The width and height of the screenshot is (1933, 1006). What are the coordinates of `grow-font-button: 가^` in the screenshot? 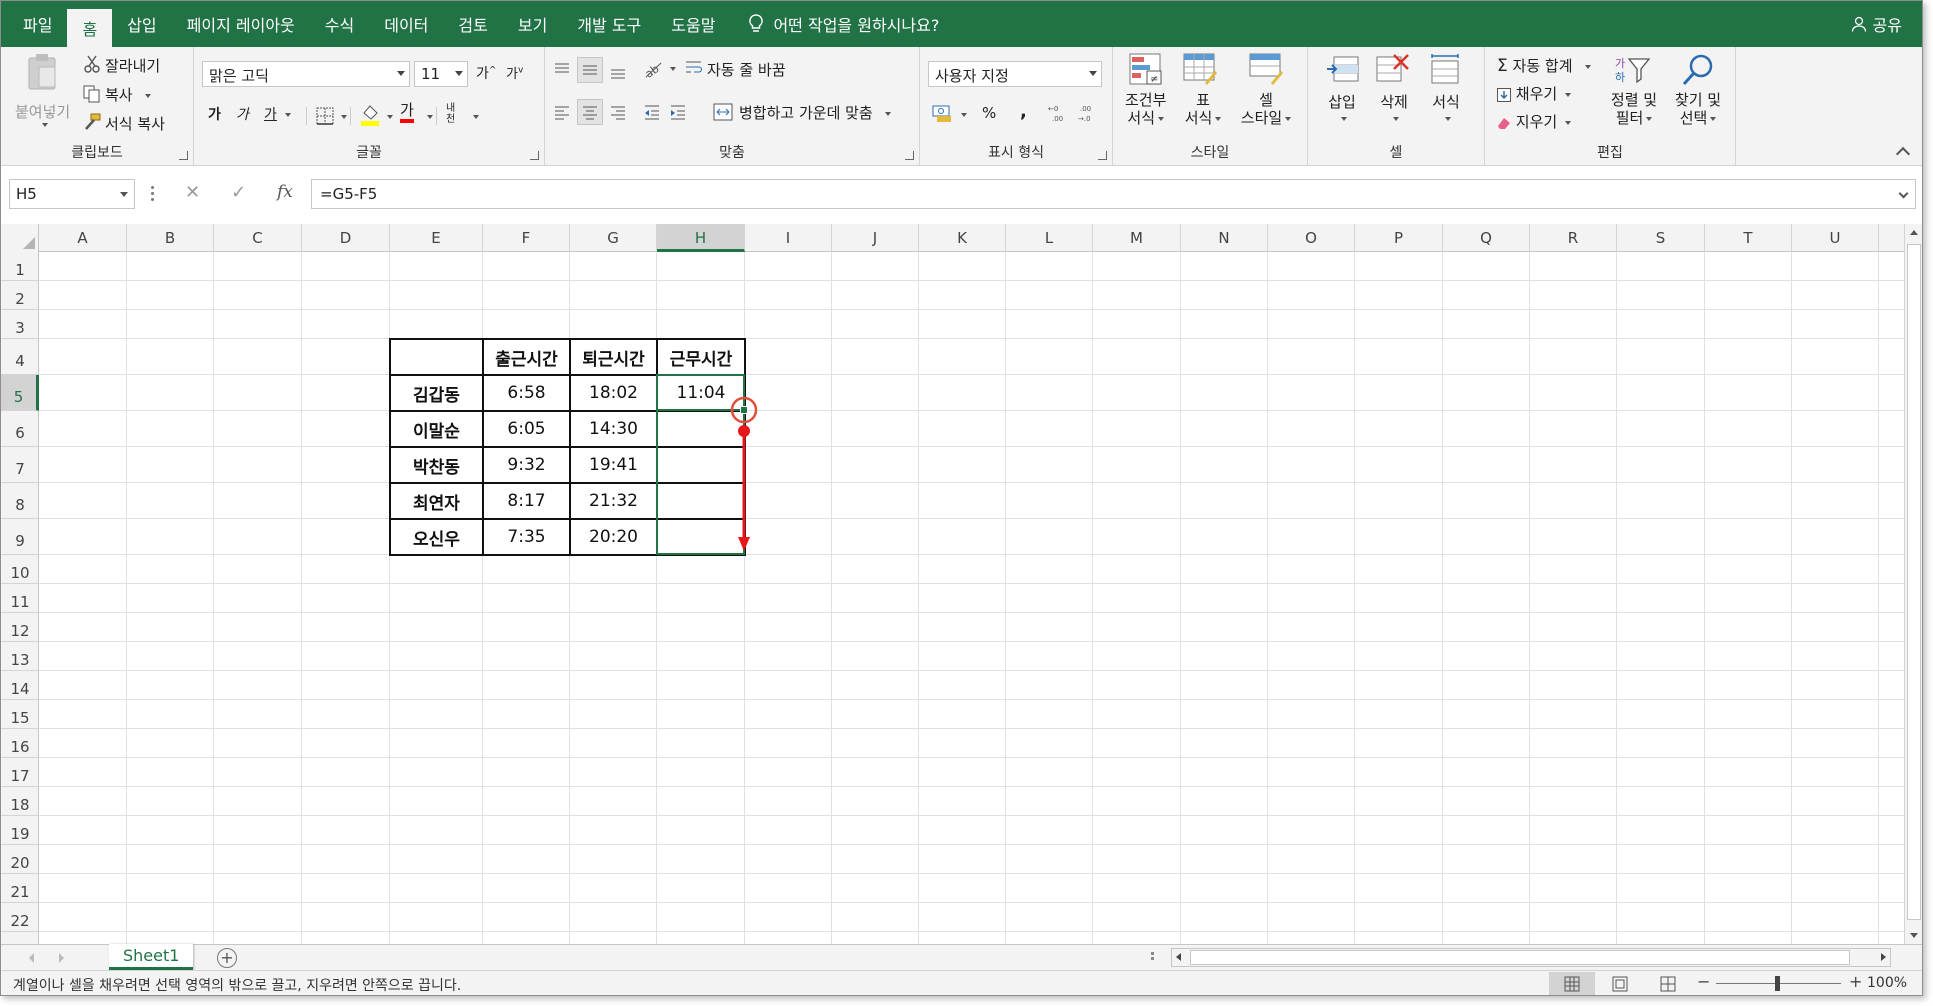 It's located at (486, 73).